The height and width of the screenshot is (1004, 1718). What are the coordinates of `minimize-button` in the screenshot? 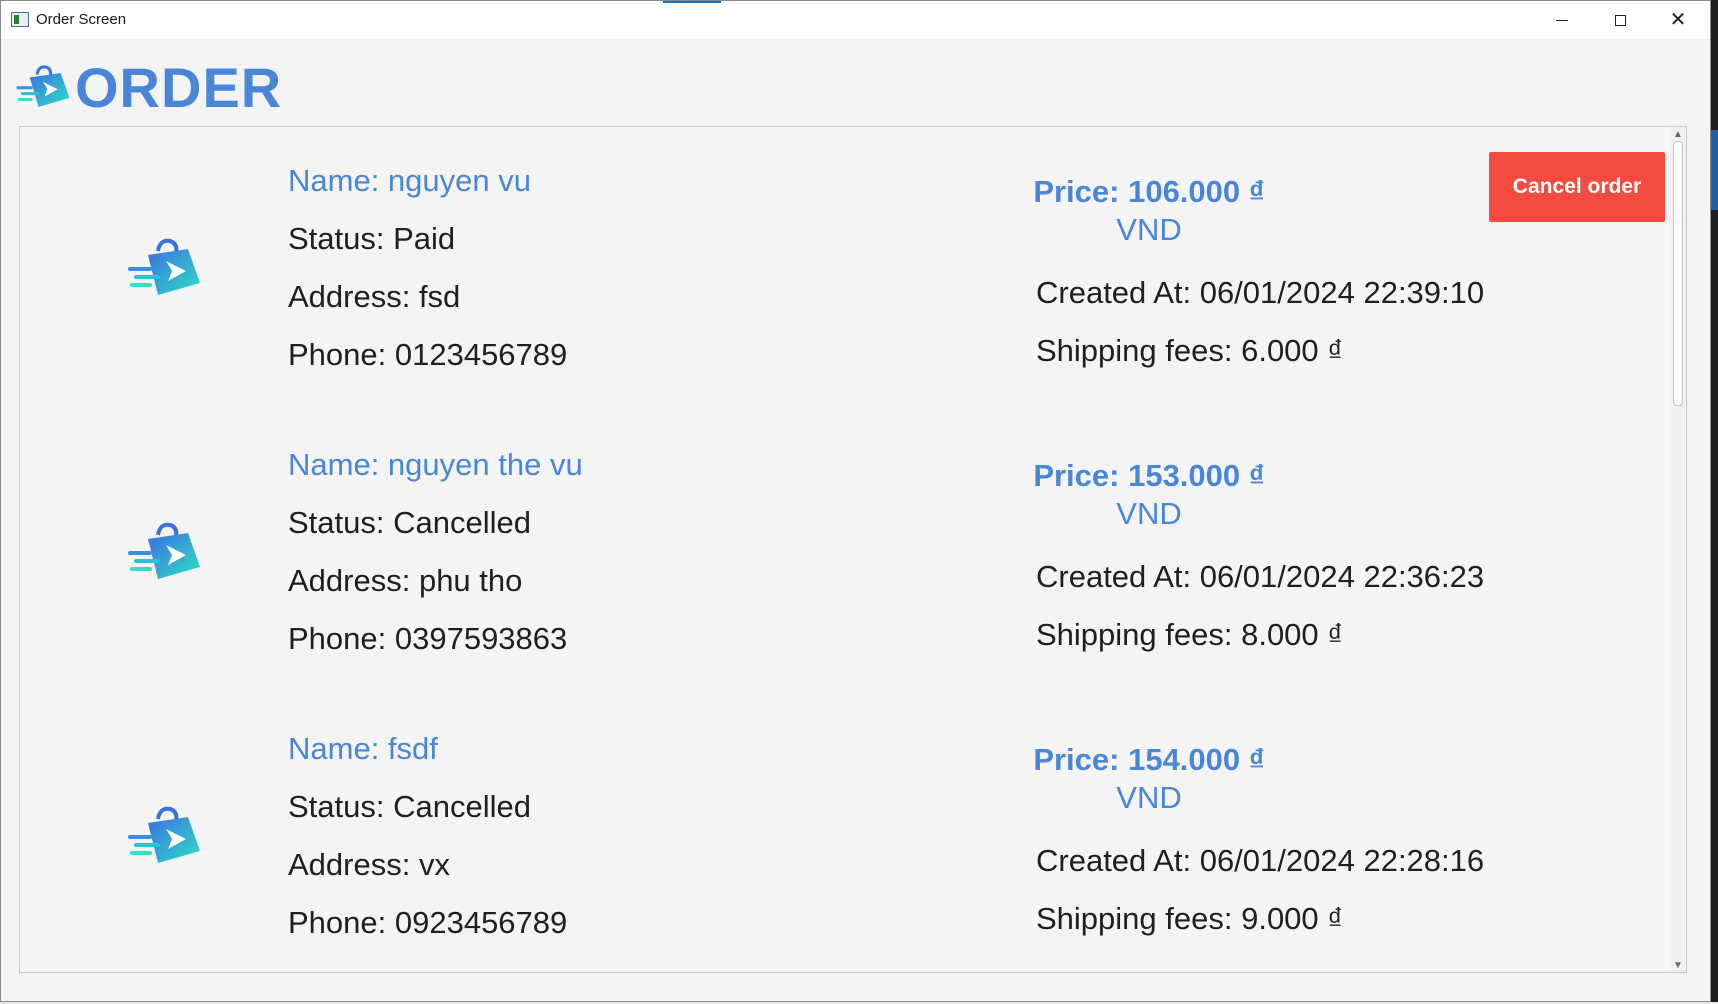 It's located at (1562, 20).